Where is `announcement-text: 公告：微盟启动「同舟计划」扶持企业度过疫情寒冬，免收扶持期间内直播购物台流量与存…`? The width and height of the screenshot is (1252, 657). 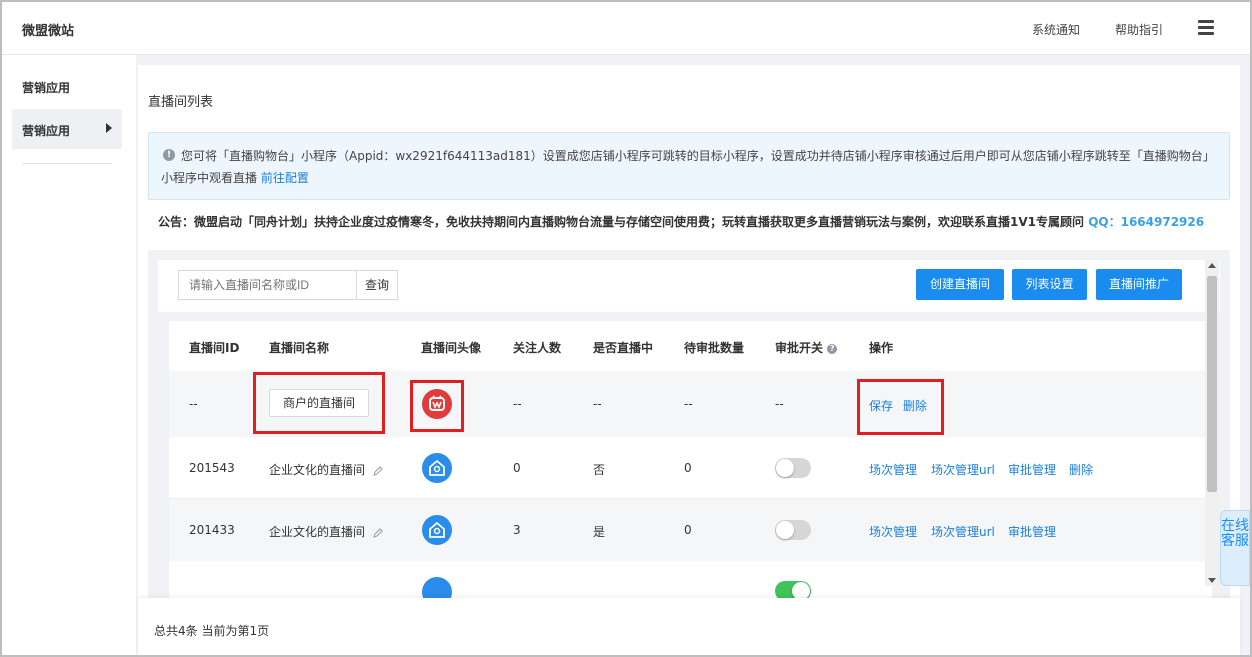
announcement-text: 公告：微盟启动「同舟计划」扶持企业度过疫情寒冬，免收扶持期间内直播购物台流量与存… is located at coordinates (621, 222).